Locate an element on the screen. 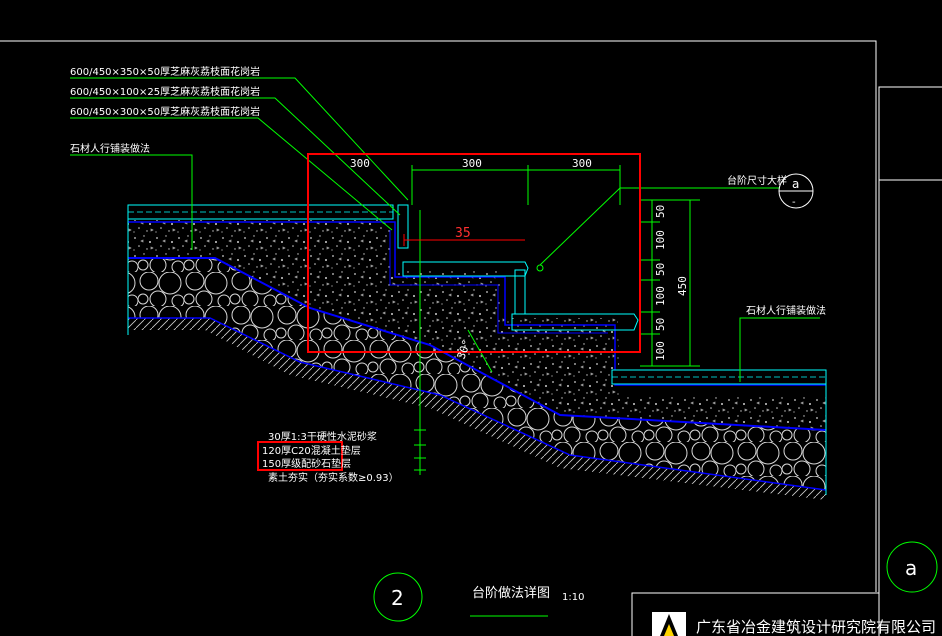 The image size is (942, 636). callout-top-letter: a is located at coordinates (795, 184).